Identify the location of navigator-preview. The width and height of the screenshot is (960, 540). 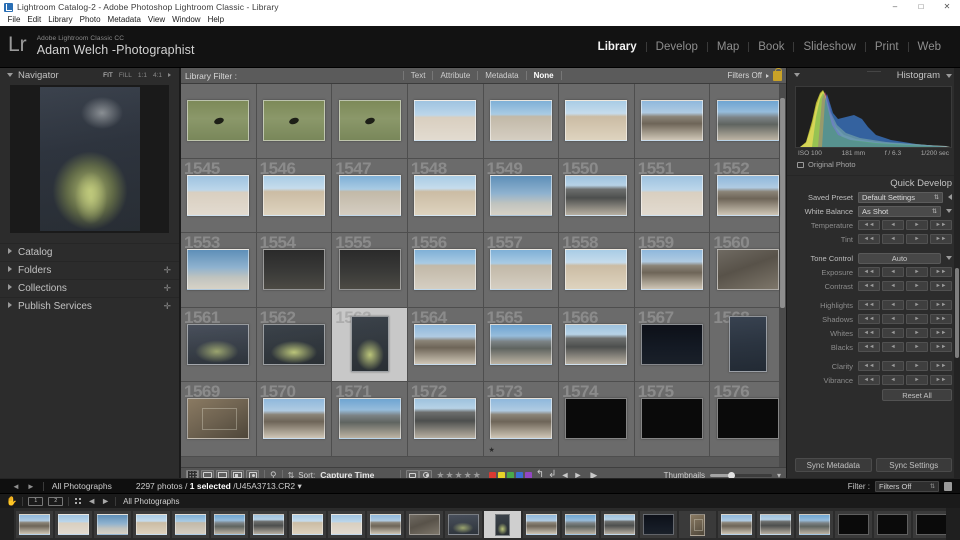
(89, 159).